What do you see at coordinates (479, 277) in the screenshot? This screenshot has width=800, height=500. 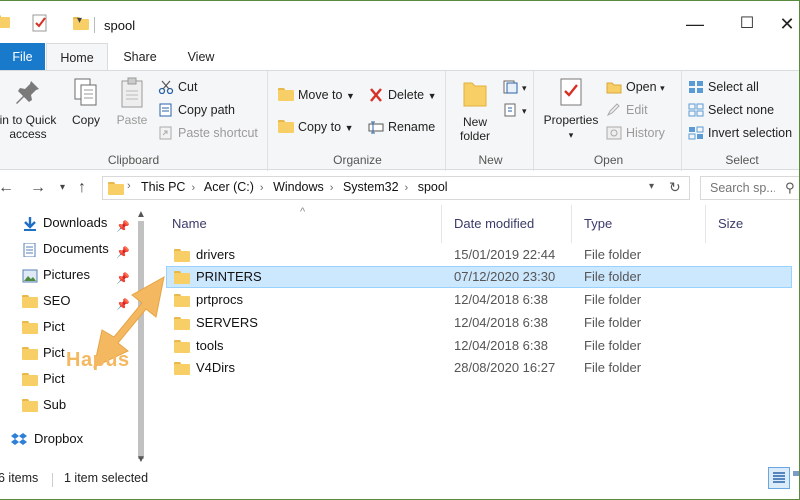 I see `table-row-selected: PRINTERS 07/12/2020 23:30 File folder` at bounding box center [479, 277].